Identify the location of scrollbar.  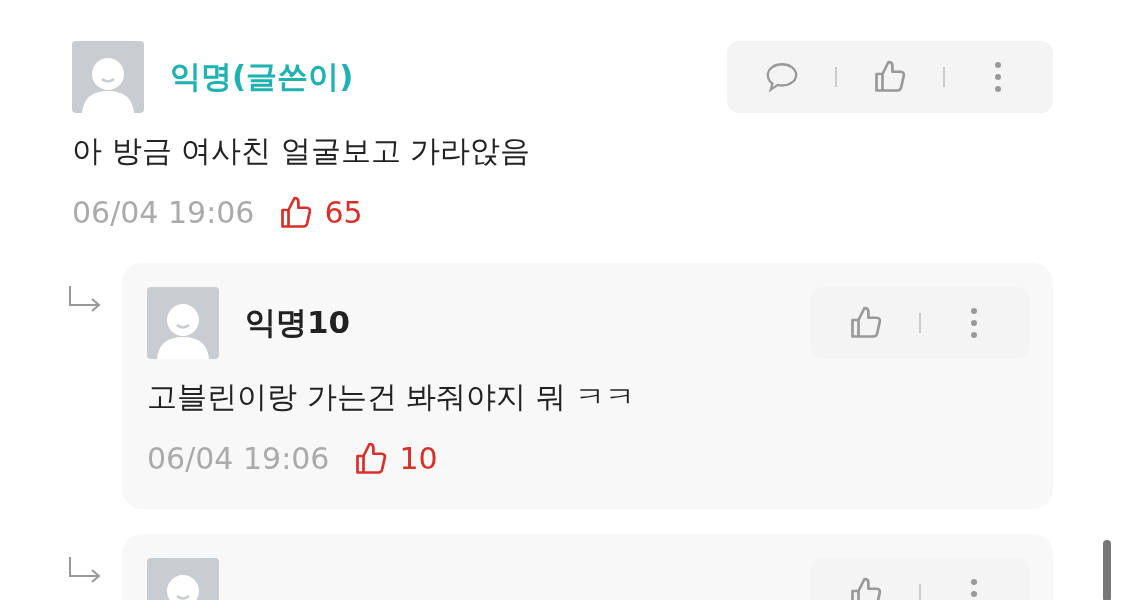
(1107, 570).